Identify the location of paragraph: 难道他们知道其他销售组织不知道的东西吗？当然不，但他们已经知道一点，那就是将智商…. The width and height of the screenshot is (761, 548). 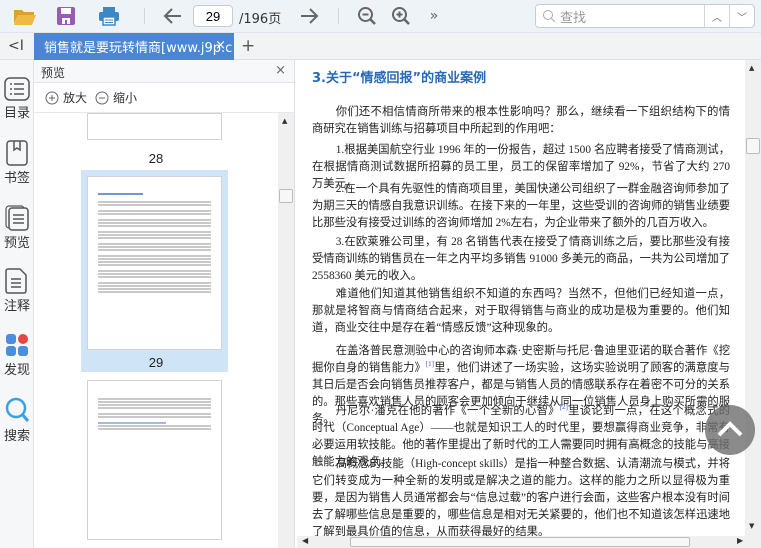
(521, 311).